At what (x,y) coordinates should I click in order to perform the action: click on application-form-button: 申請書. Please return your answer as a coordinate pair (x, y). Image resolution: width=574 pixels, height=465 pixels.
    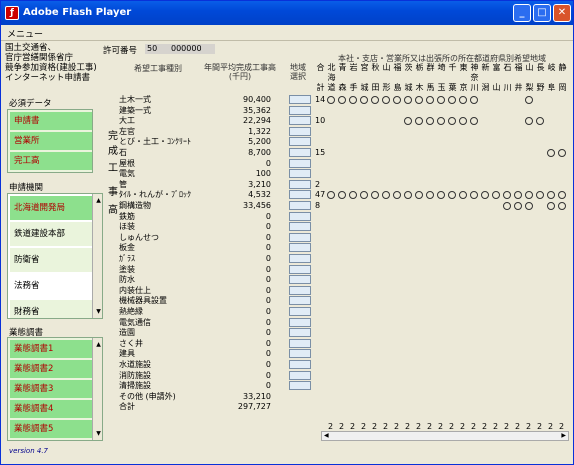
    Looking at the image, I should click on (51, 121).